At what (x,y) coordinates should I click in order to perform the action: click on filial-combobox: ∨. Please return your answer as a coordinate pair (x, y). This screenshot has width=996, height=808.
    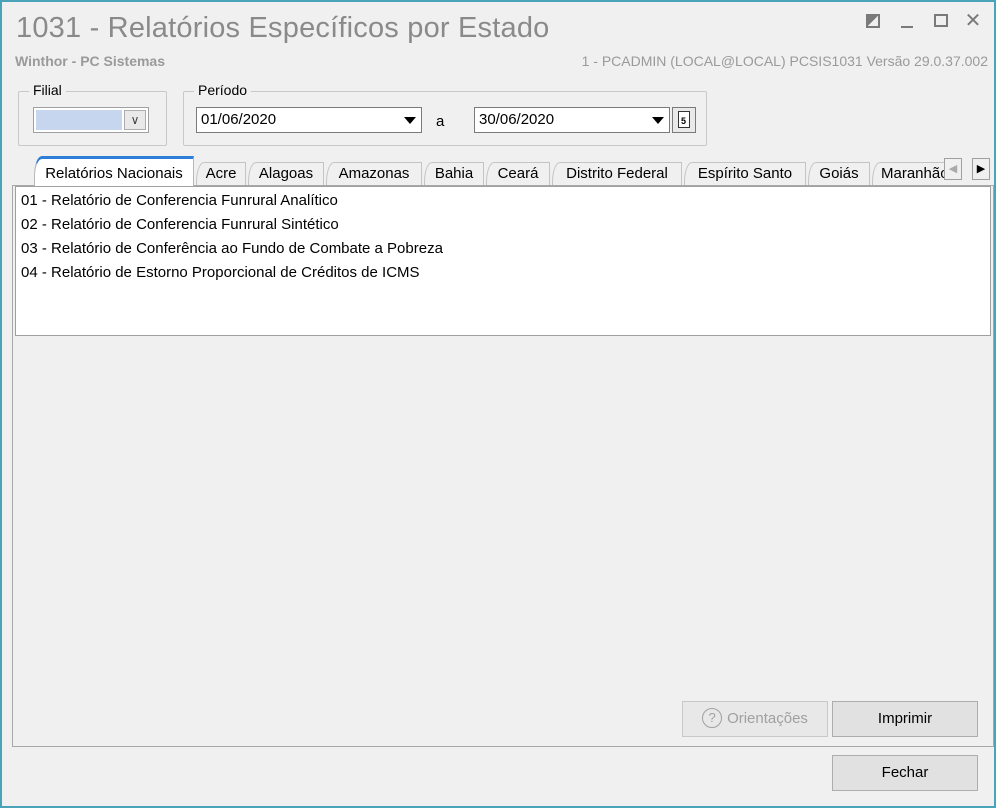
    Looking at the image, I should click on (91, 120).